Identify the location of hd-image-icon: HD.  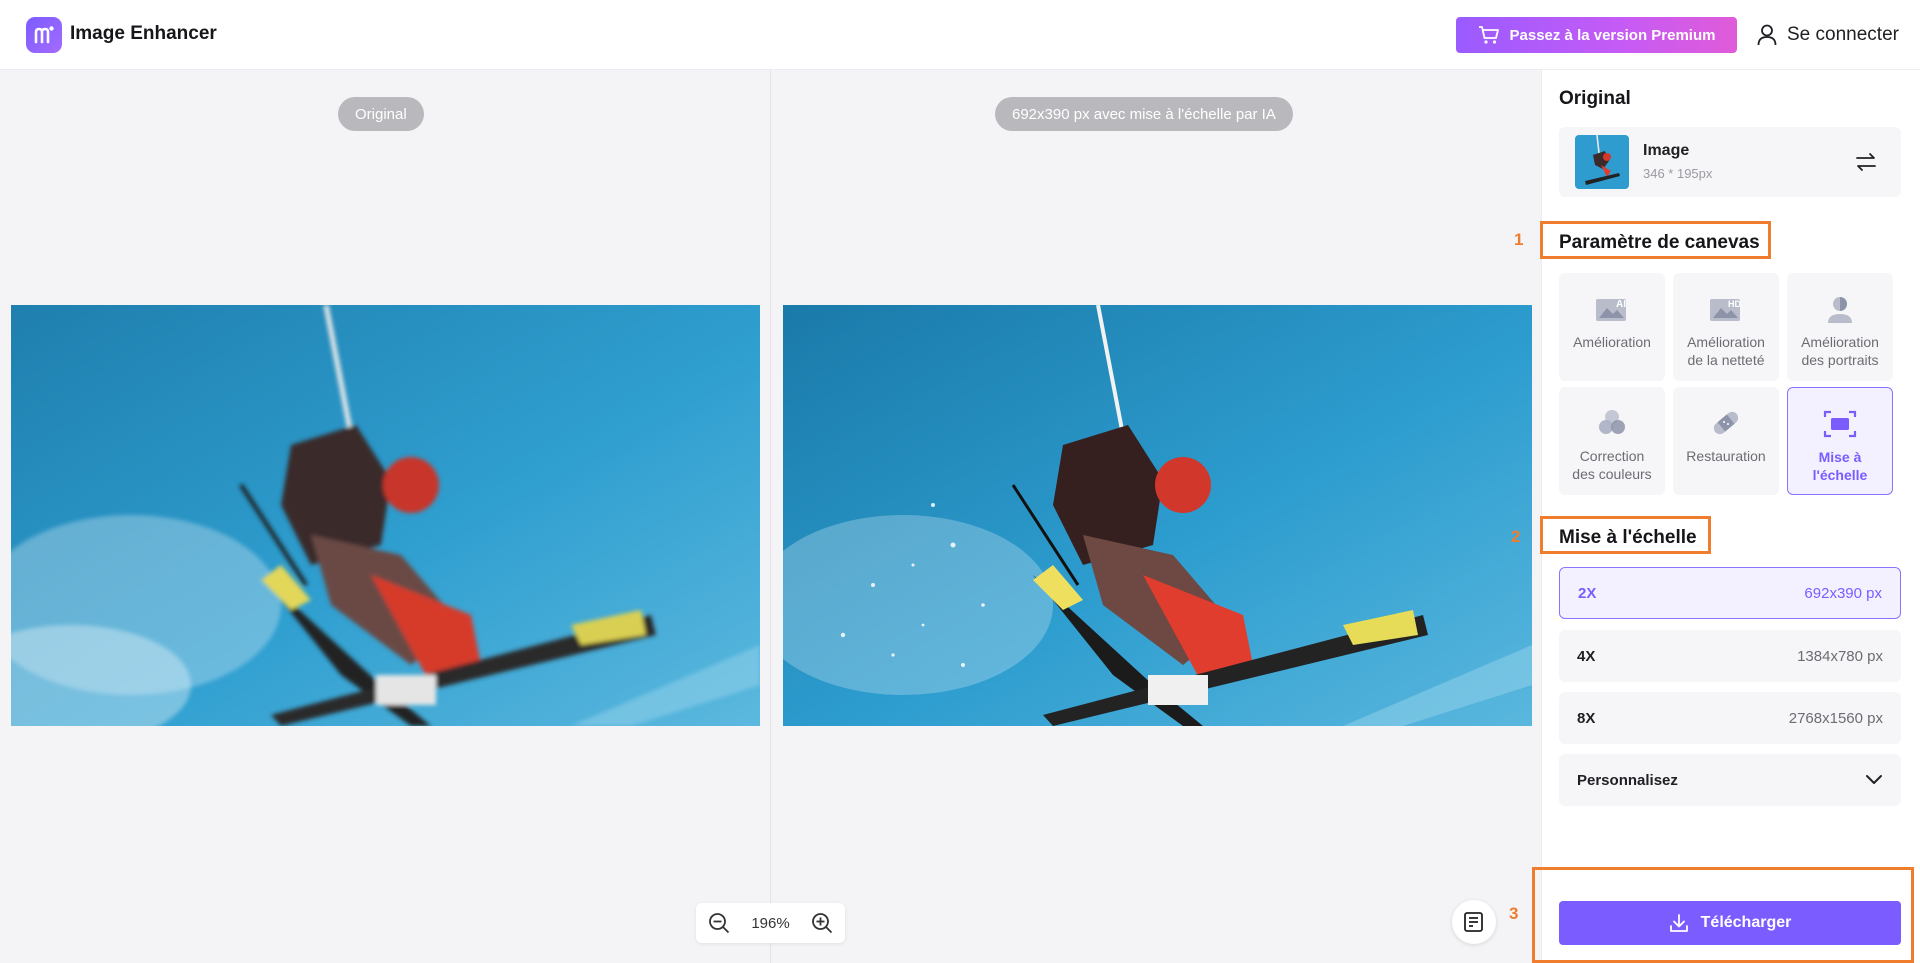
(1725, 310).